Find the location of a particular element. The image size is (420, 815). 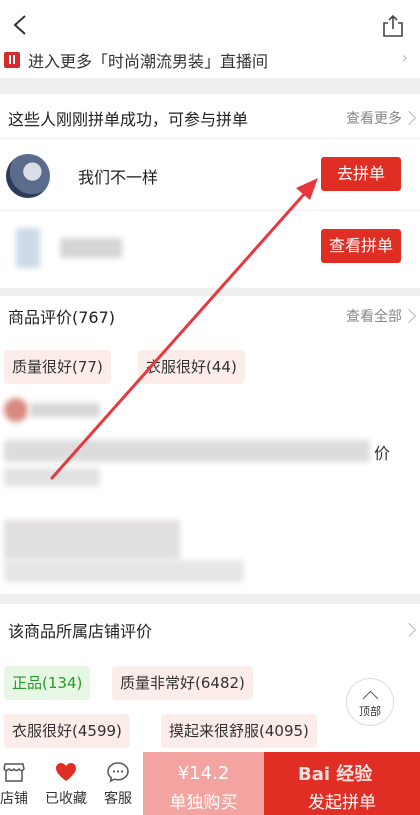

store-icon is located at coordinates (14, 772).